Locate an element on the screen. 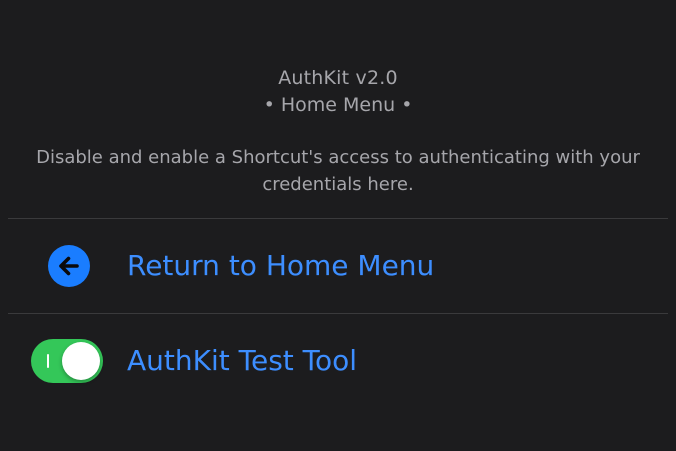 This screenshot has width=676, height=451. app-title: AuthKit v2.0 is located at coordinates (338, 78).